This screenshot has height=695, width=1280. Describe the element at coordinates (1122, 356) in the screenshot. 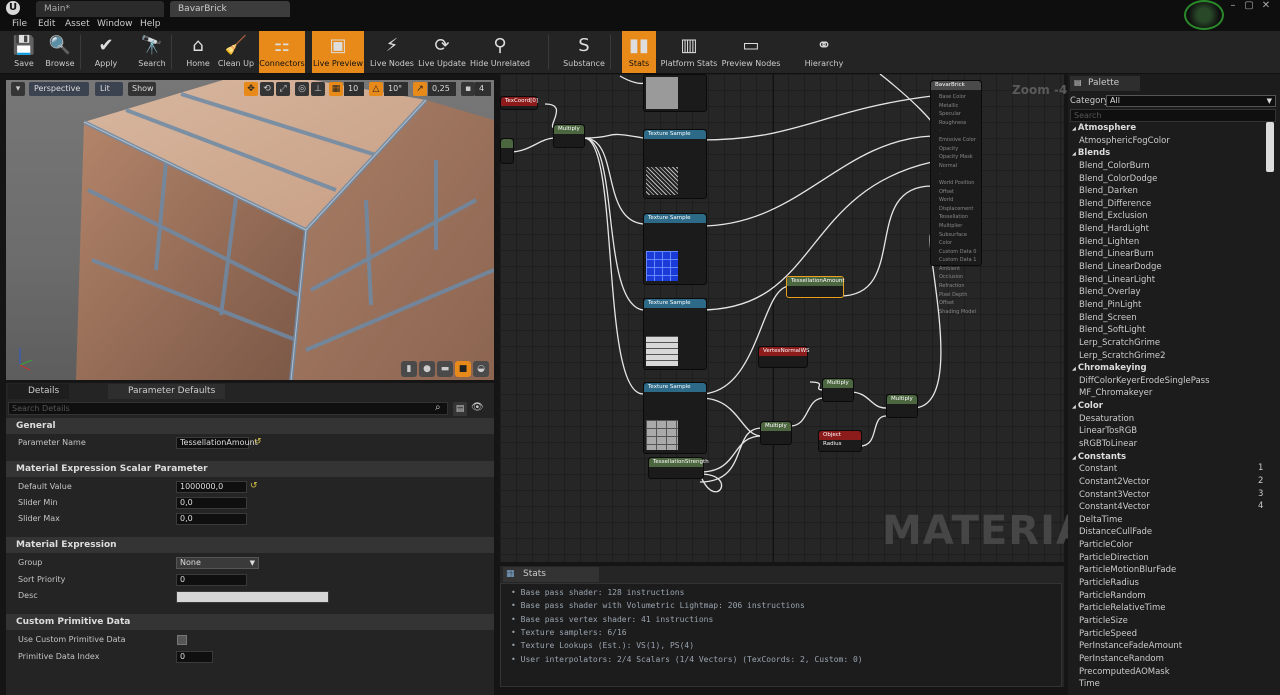

I see `palette-item: Lerp_ScratchGrime2` at that location.